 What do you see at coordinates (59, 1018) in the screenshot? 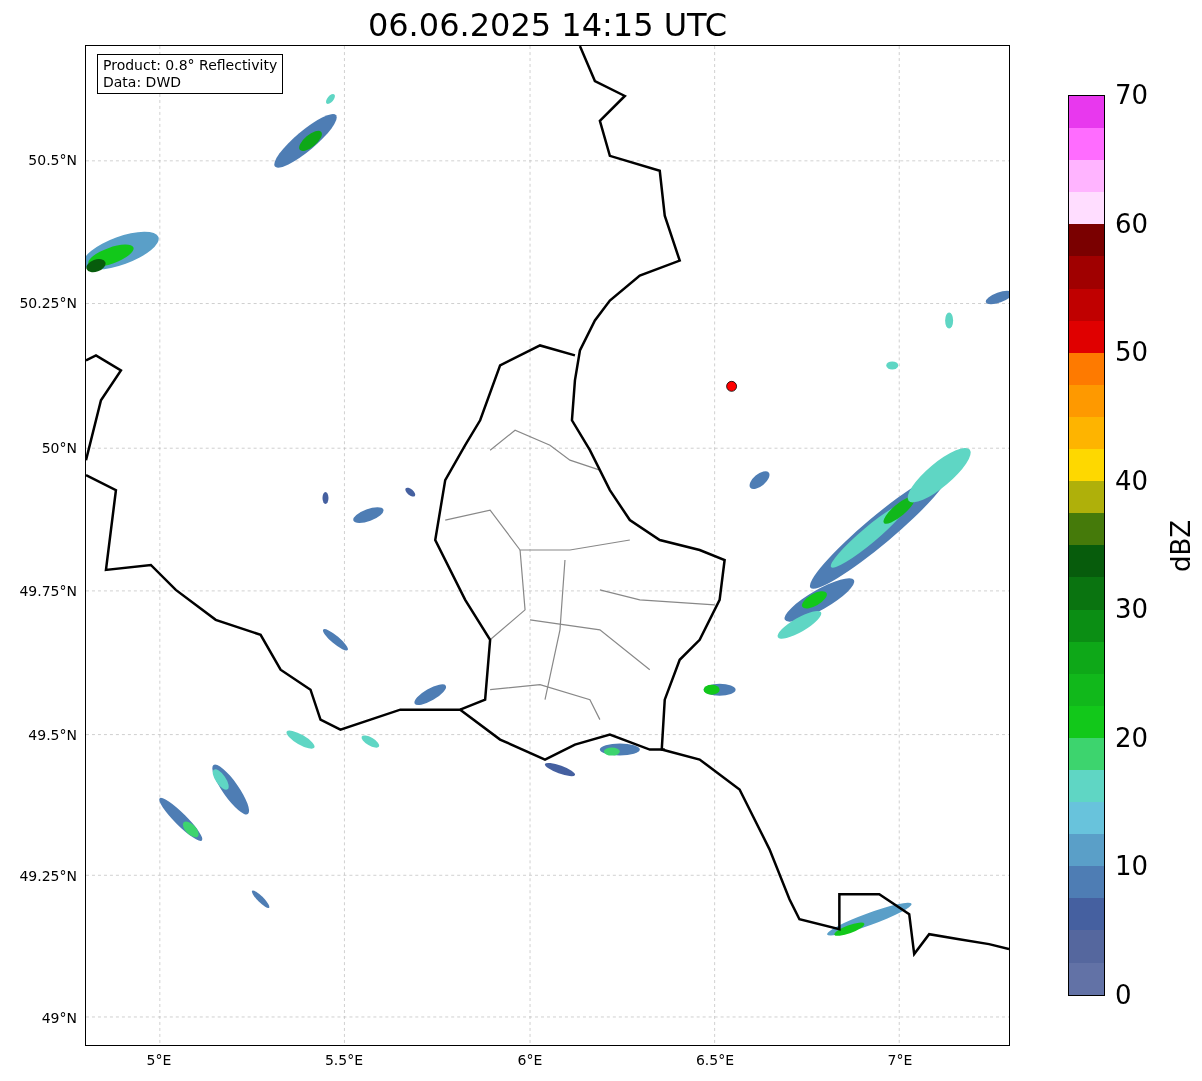
I see `latitude-label: 49°N` at bounding box center [59, 1018].